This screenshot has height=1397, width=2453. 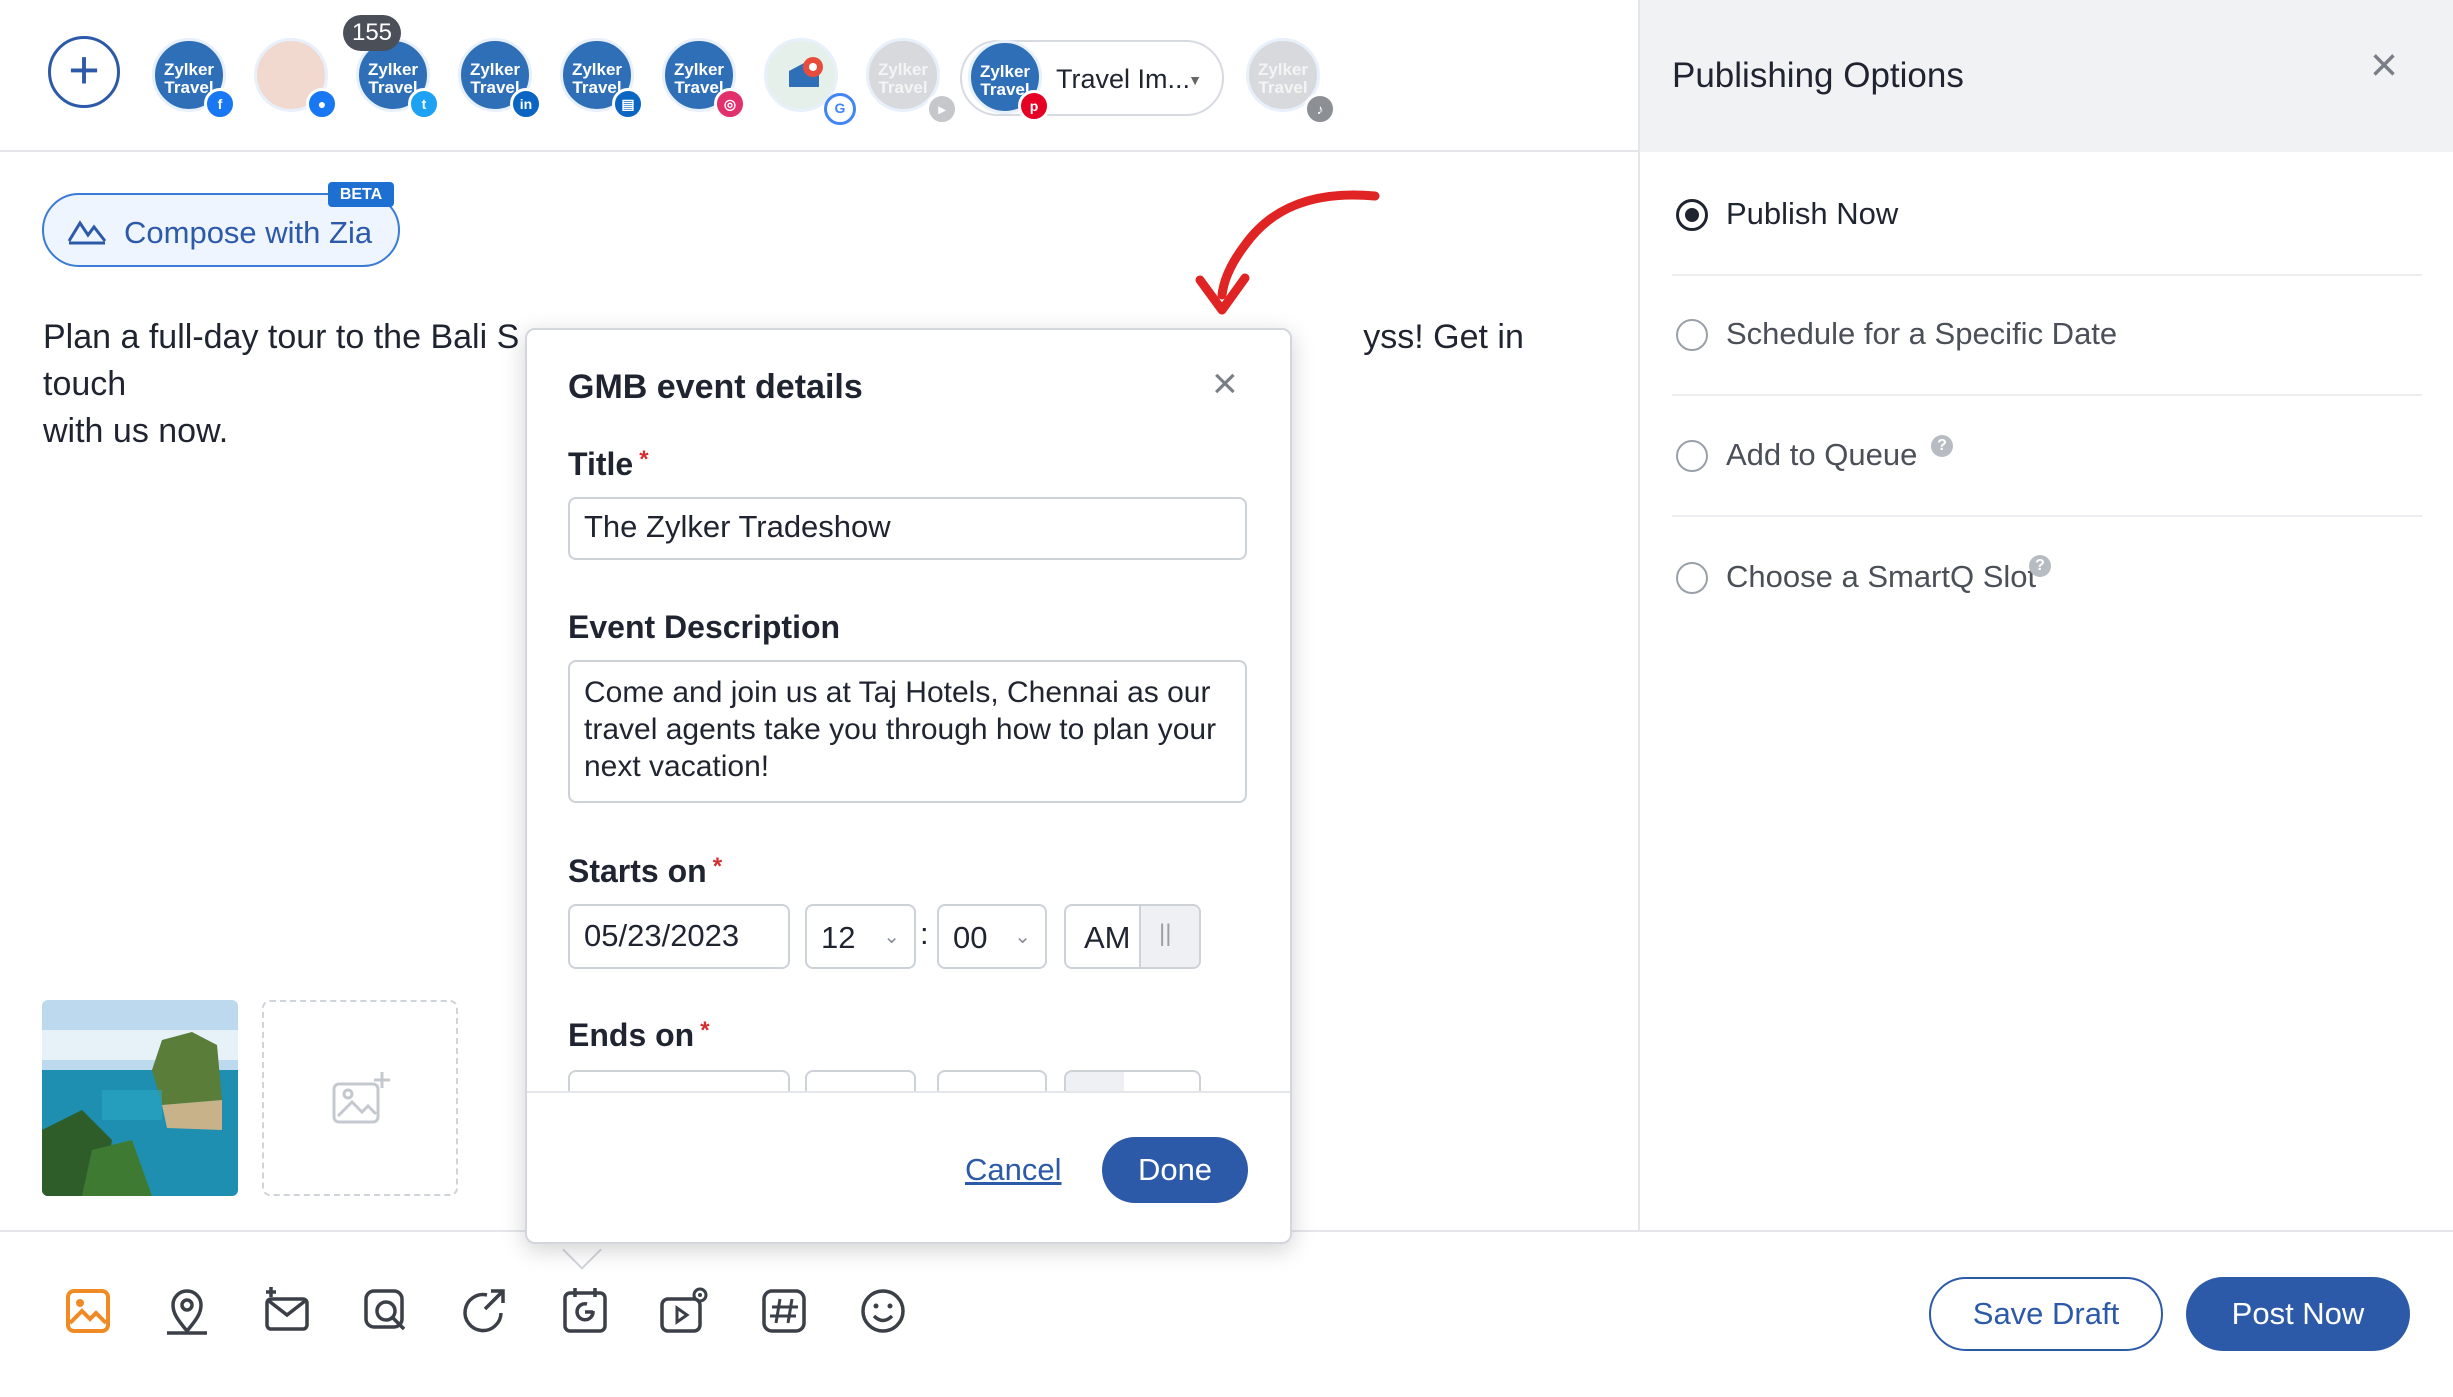 I want to click on option-publish-now: Publish Now, so click(x=2047, y=220).